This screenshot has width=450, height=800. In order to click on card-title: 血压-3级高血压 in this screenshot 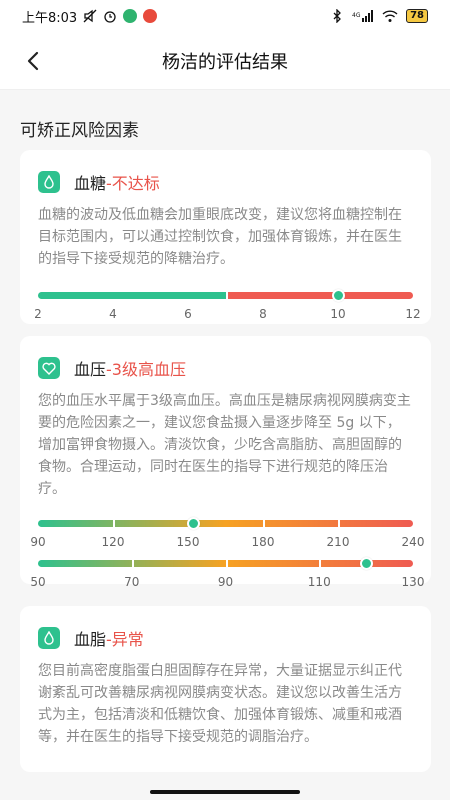, I will do `click(130, 368)`.